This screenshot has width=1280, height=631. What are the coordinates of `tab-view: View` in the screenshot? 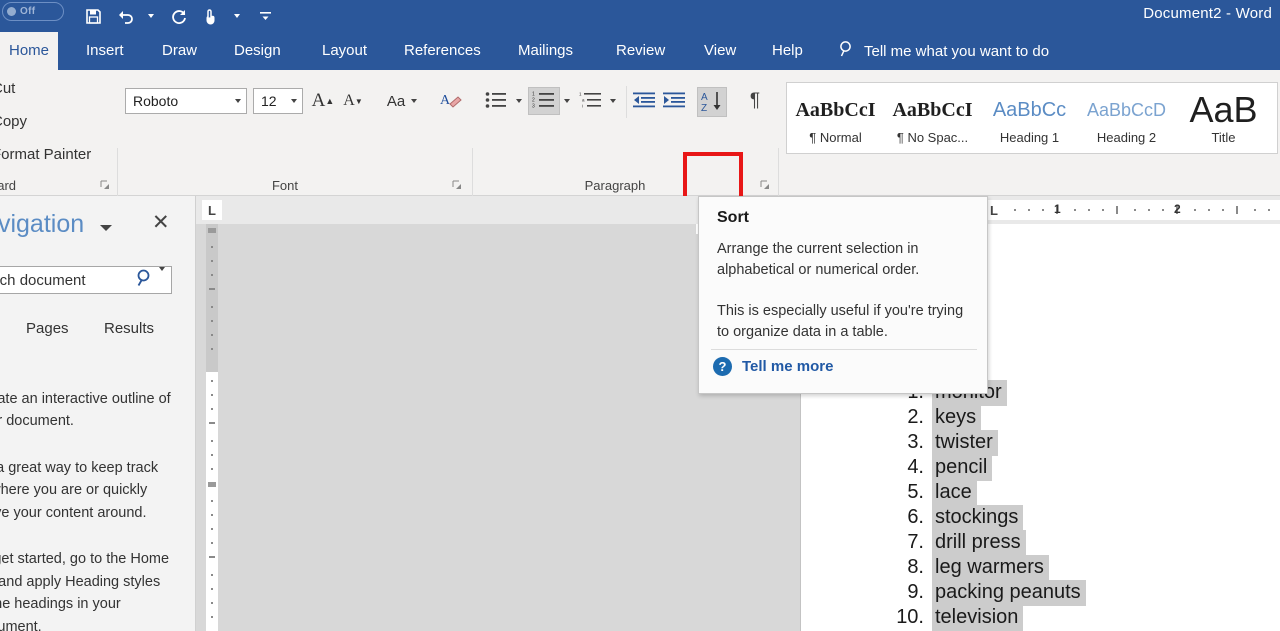 It's located at (720, 51).